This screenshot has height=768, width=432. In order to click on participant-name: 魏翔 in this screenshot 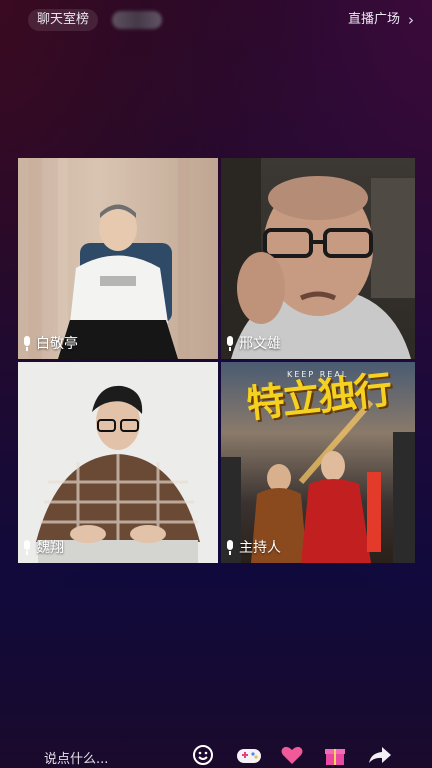, I will do `click(50, 548)`.